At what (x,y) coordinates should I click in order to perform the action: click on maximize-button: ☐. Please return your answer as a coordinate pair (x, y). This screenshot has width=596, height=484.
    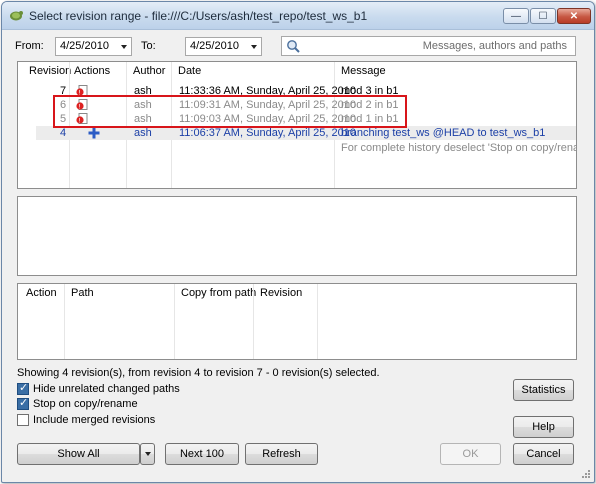
    Looking at the image, I should click on (543, 16).